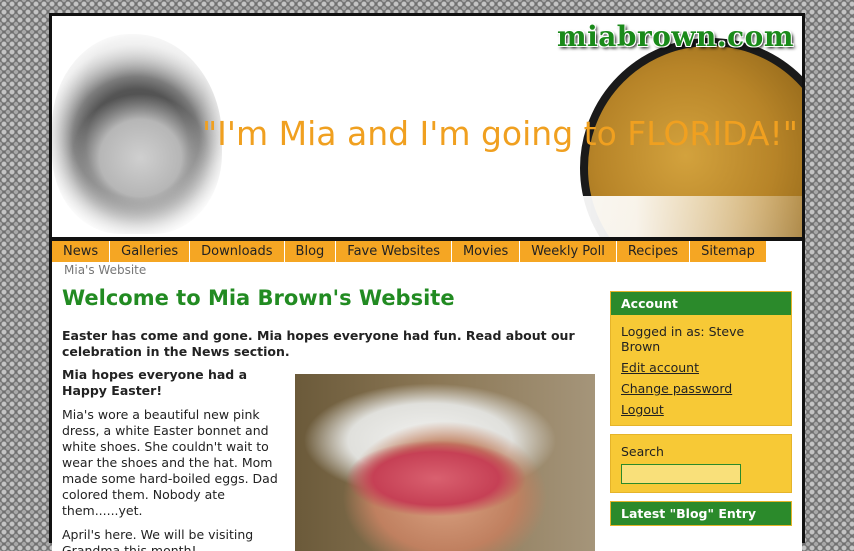 The image size is (854, 551). Describe the element at coordinates (653, 251) in the screenshot. I see `nav-item-recipes: Recipes` at that location.